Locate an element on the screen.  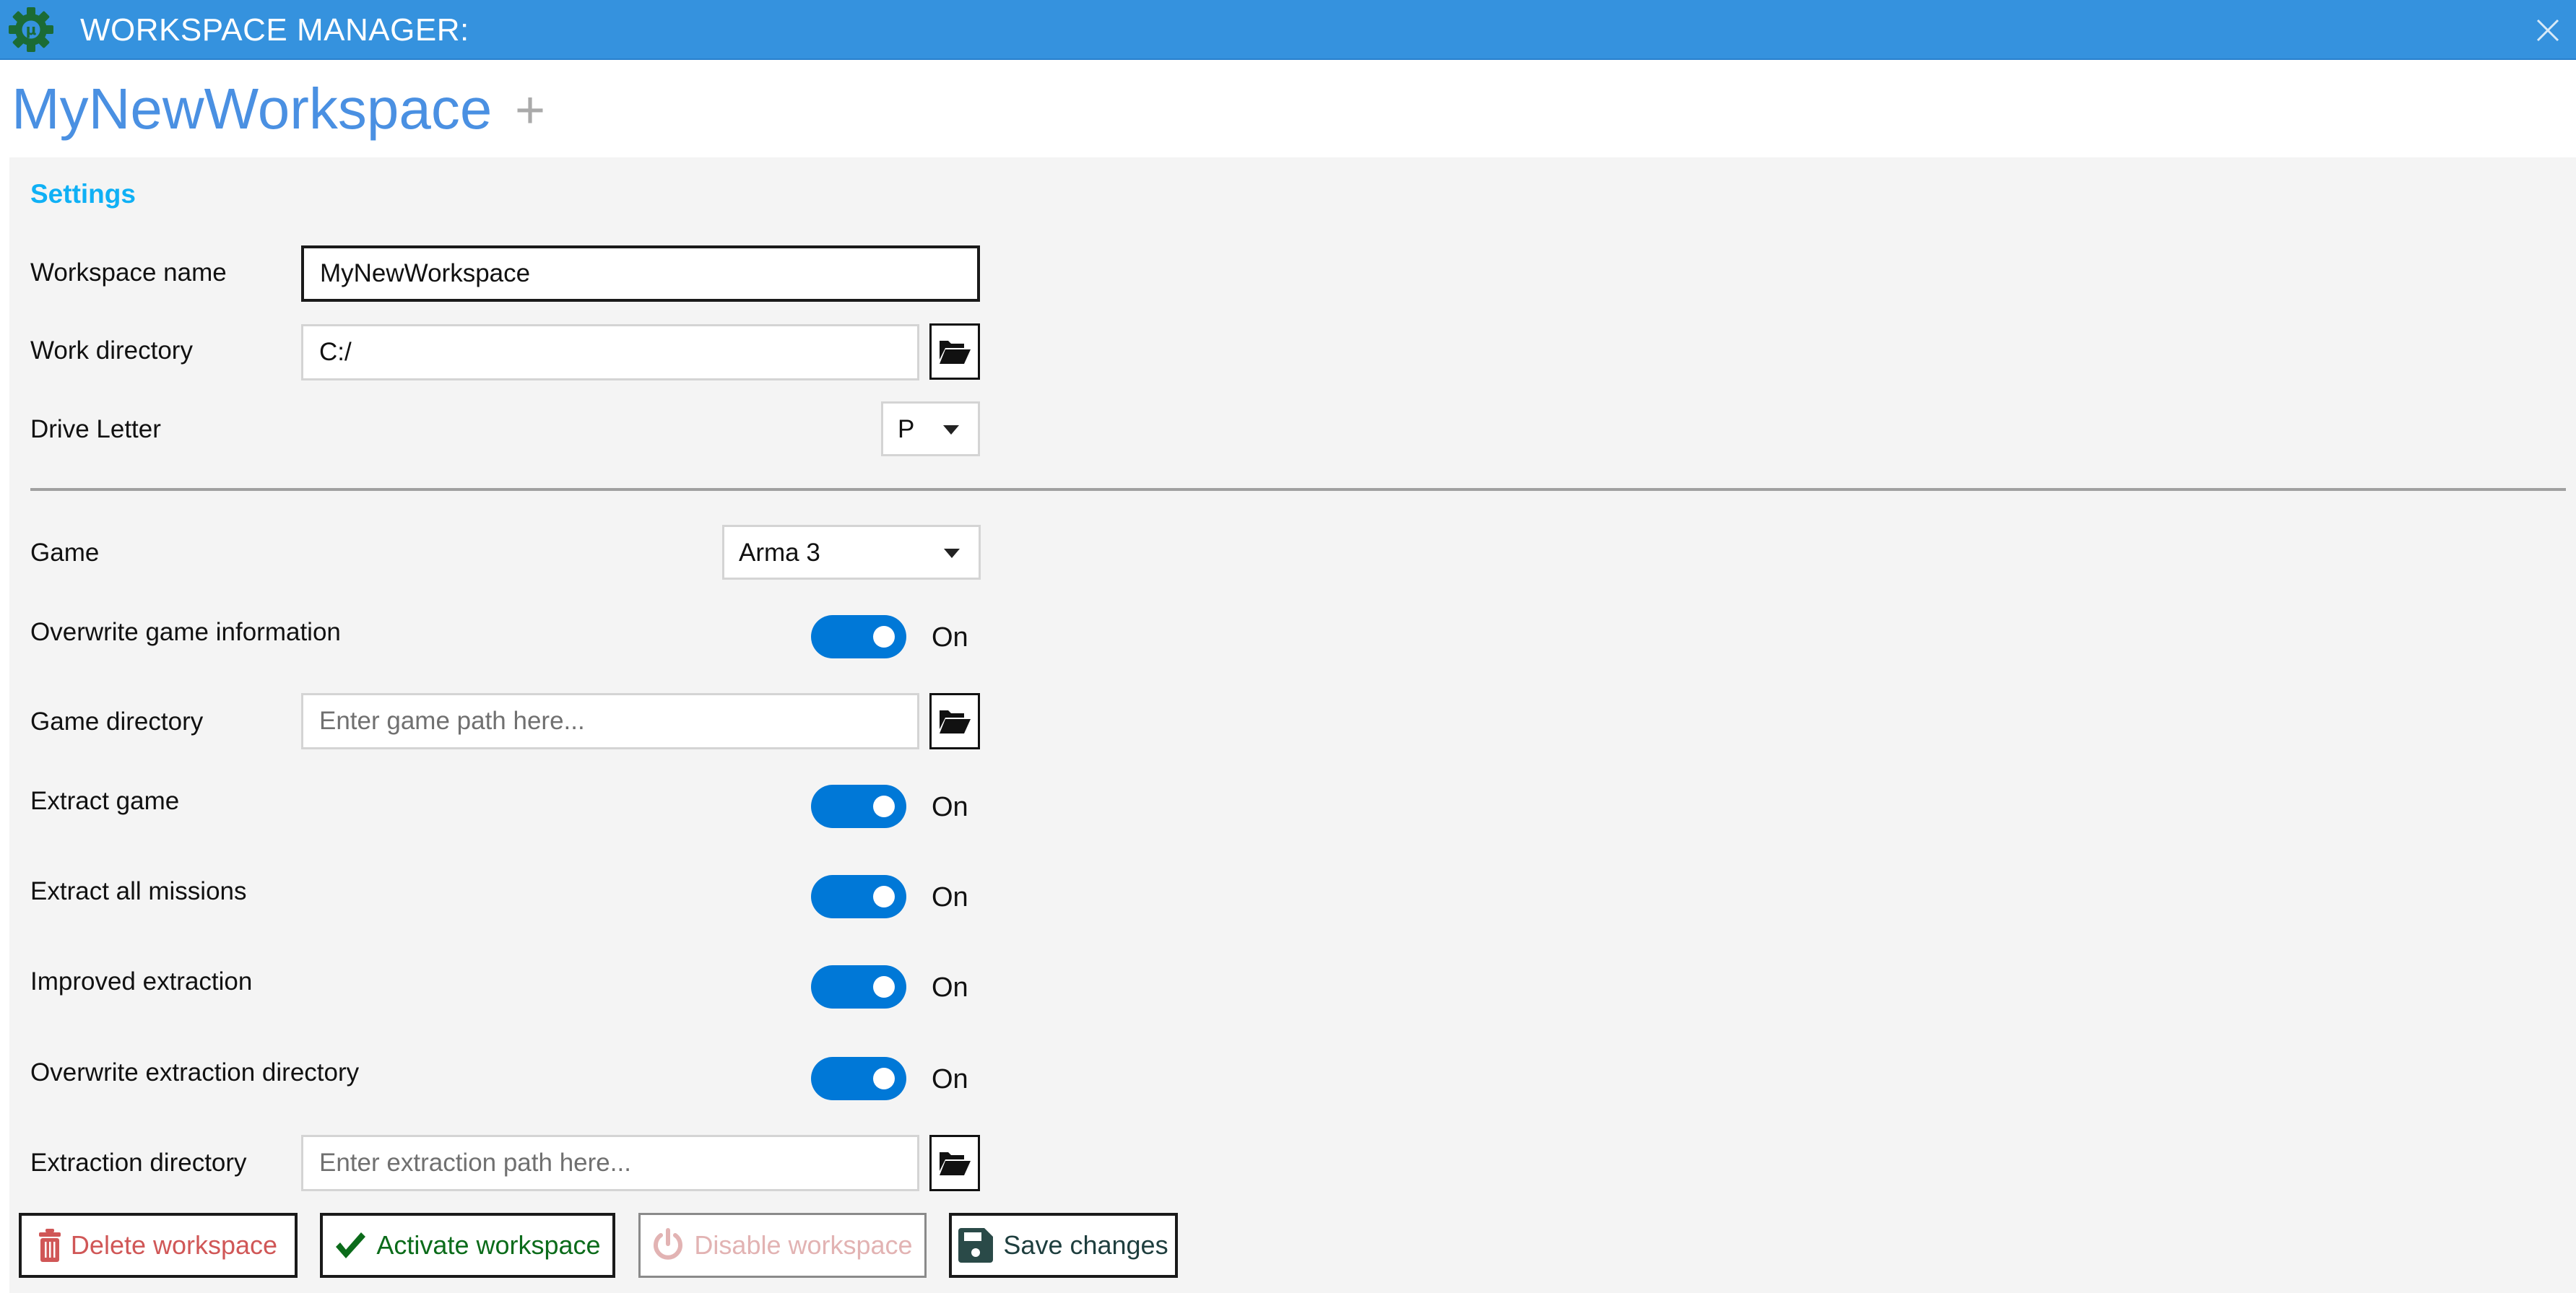
extraction-directory-browse-button is located at coordinates (954, 1163).